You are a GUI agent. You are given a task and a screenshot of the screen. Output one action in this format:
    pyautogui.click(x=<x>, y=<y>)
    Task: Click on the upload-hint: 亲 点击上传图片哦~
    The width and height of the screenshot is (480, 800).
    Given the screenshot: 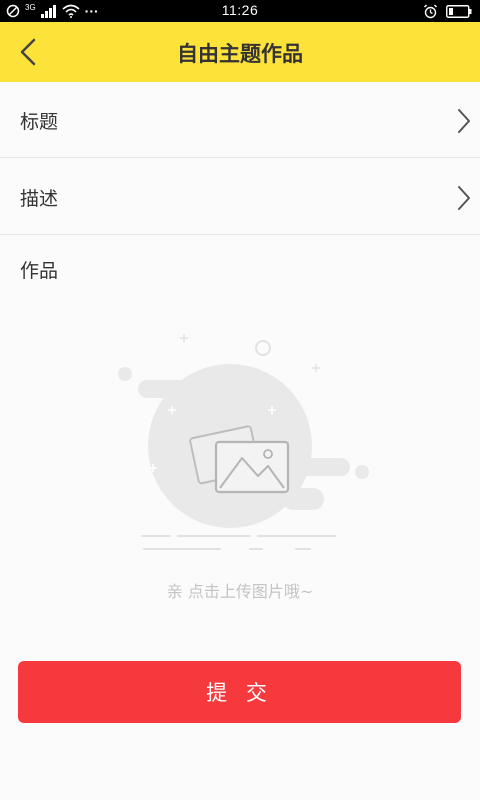 What is the action you would take?
    pyautogui.click(x=240, y=590)
    